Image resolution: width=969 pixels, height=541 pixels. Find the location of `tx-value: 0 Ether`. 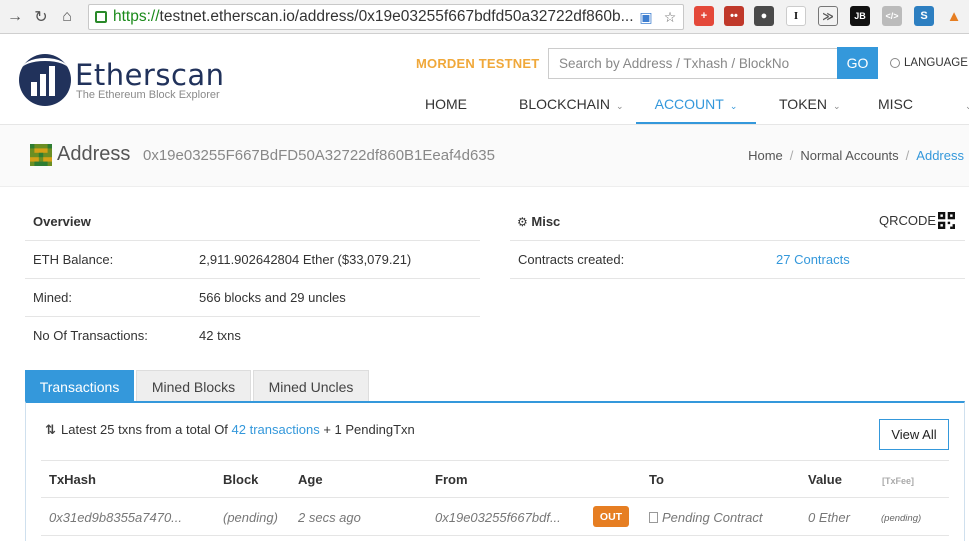

tx-value: 0 Ether is located at coordinates (829, 517).